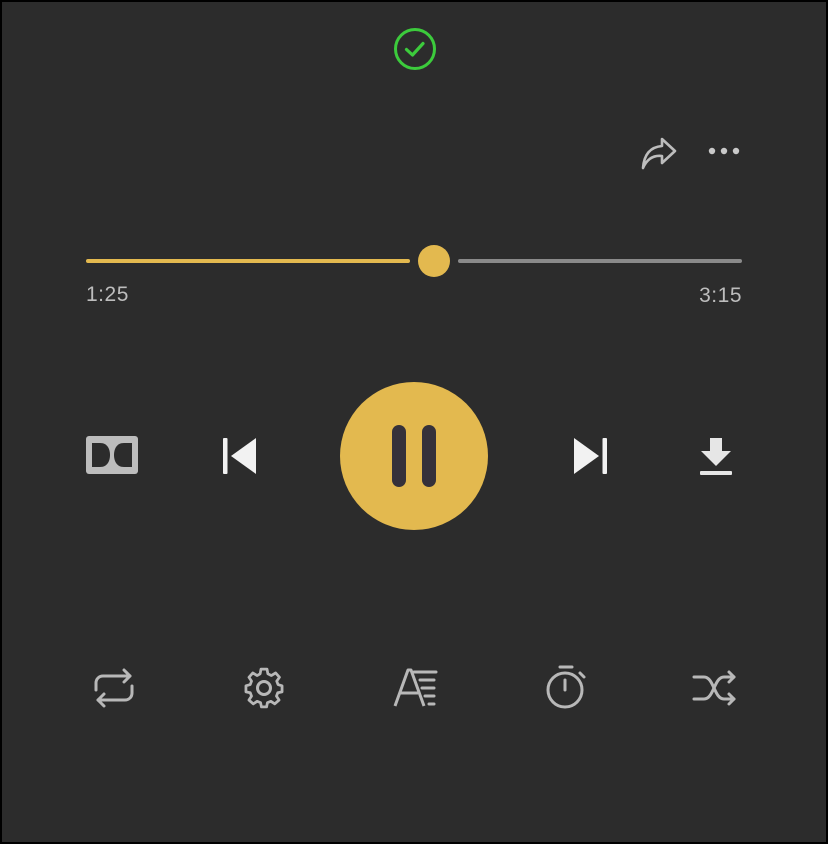 This screenshot has height=844, width=828. I want to click on pause-button, so click(414, 456).